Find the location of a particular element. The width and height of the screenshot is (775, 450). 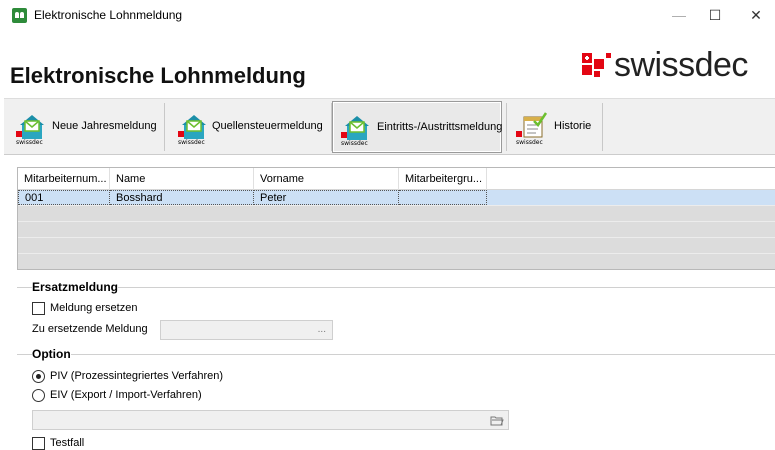

column-header-name: Name is located at coordinates (182, 179).